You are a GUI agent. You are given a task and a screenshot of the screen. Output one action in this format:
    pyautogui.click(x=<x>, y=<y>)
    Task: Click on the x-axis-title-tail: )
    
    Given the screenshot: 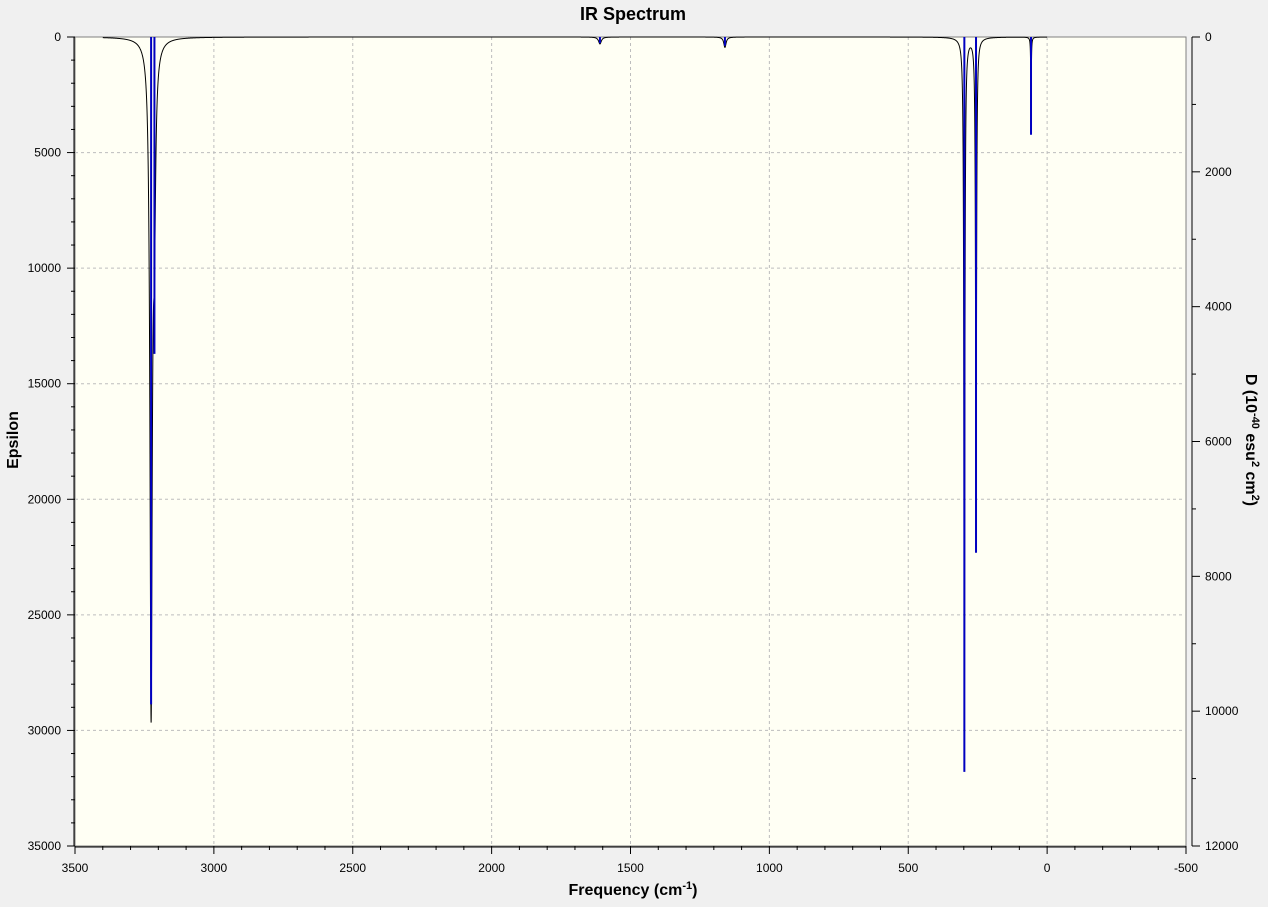 What is the action you would take?
    pyautogui.click(x=694, y=890)
    